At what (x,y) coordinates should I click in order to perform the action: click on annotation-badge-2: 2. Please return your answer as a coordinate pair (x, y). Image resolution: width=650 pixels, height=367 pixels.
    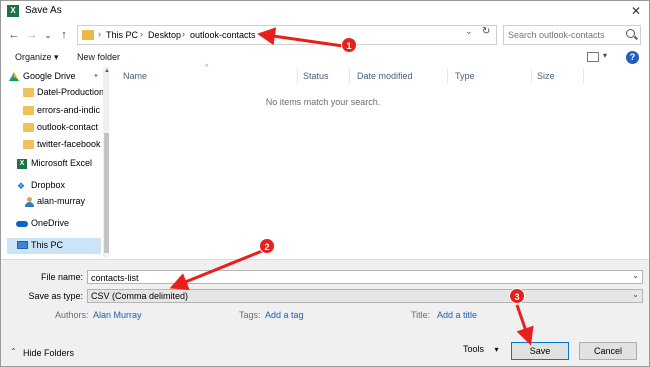
    Looking at the image, I should click on (267, 246).